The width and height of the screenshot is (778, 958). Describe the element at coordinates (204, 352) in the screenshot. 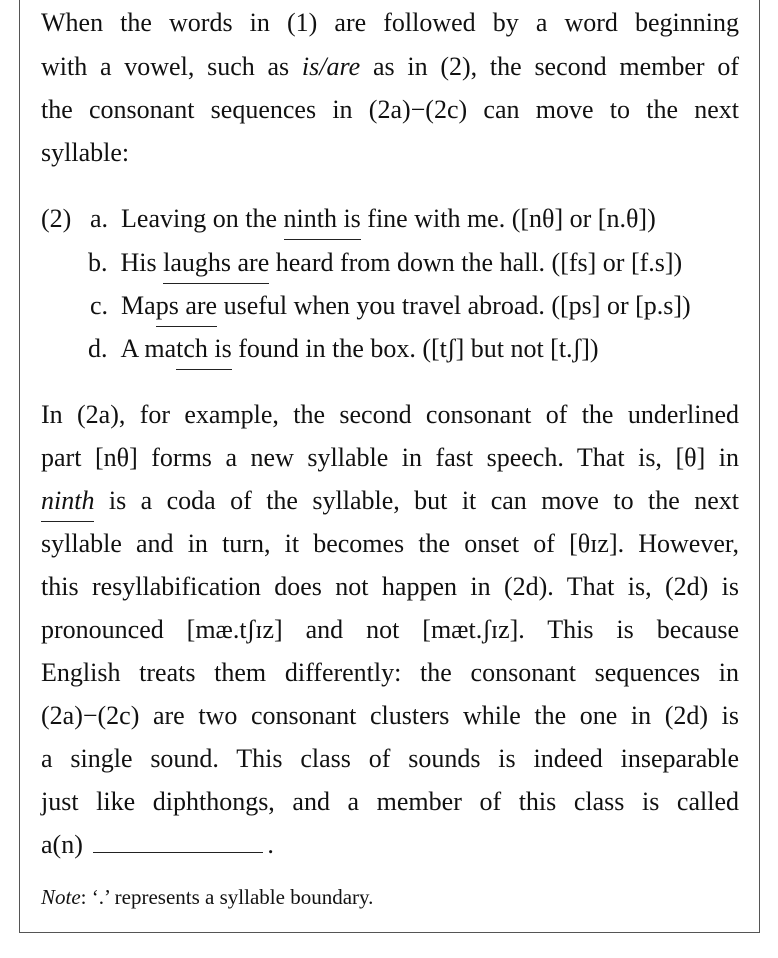

I see `underlined-part: tch is` at that location.